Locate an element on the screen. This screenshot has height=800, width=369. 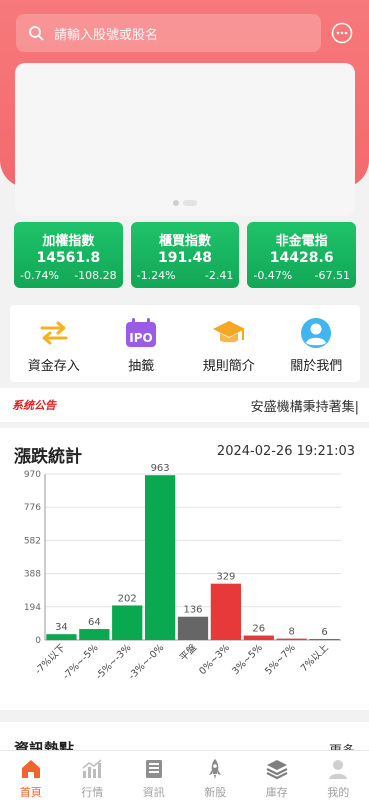
tab-new-stocks: 新股 is located at coordinates (216, 775).